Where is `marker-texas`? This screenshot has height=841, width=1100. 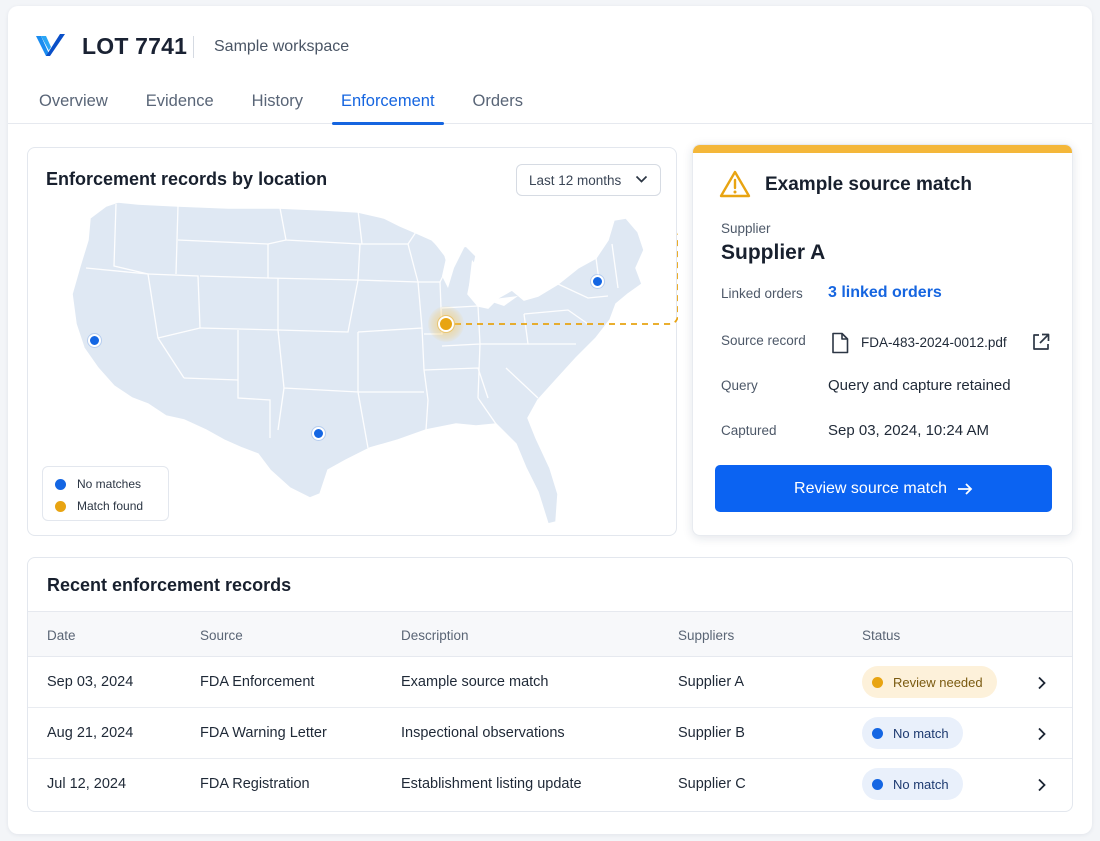
marker-texas is located at coordinates (318, 433).